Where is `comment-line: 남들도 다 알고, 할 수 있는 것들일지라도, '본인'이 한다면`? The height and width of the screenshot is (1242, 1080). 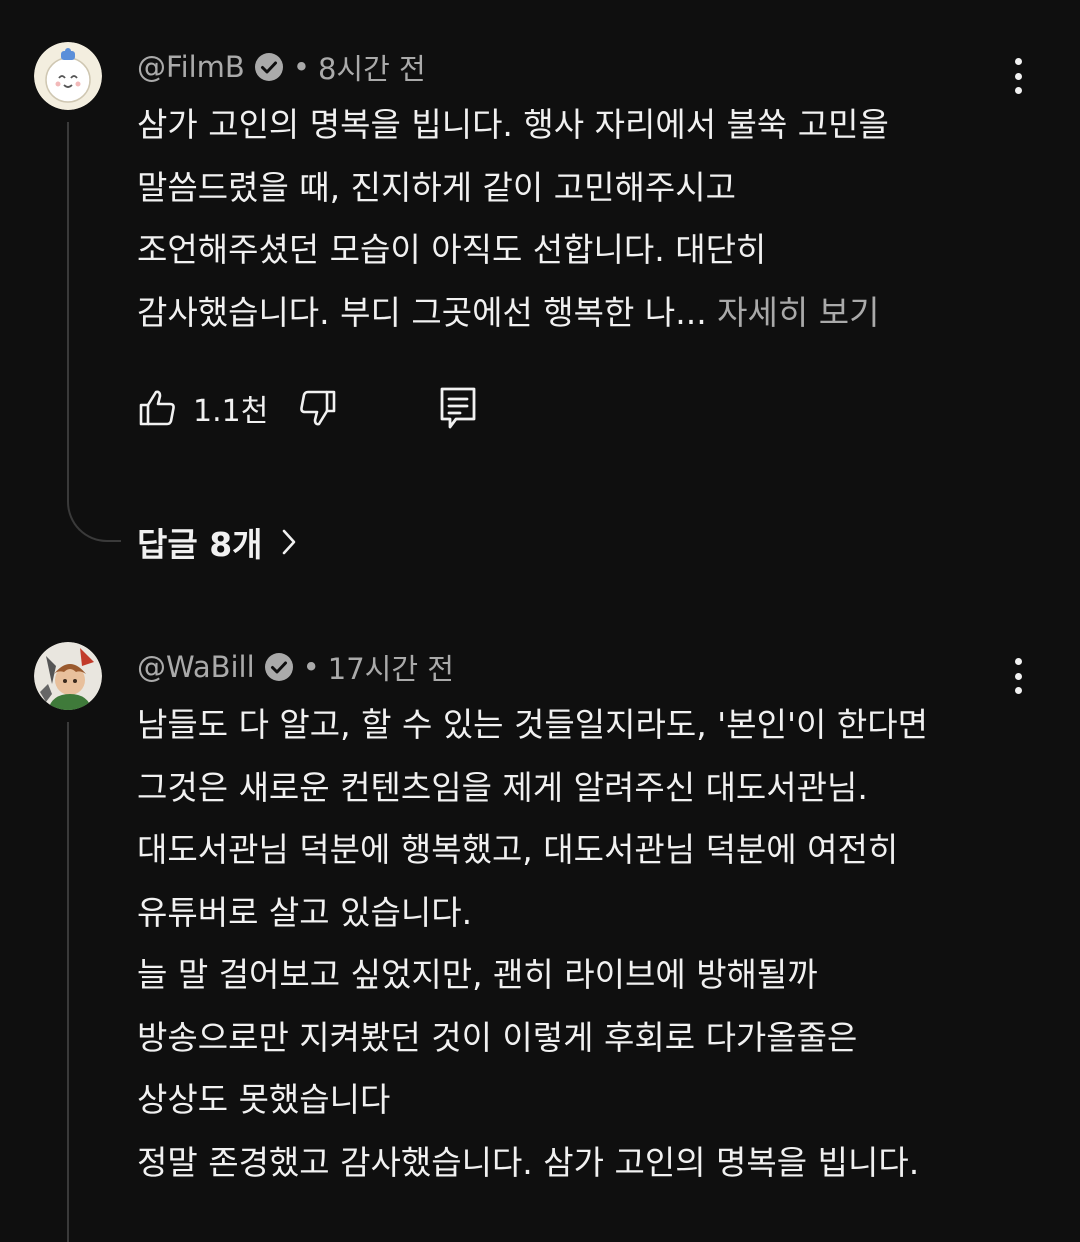
comment-line: 남들도 다 알고, 할 수 있는 것들일지라도, '본인'이 한다면 is located at coordinates (532, 724).